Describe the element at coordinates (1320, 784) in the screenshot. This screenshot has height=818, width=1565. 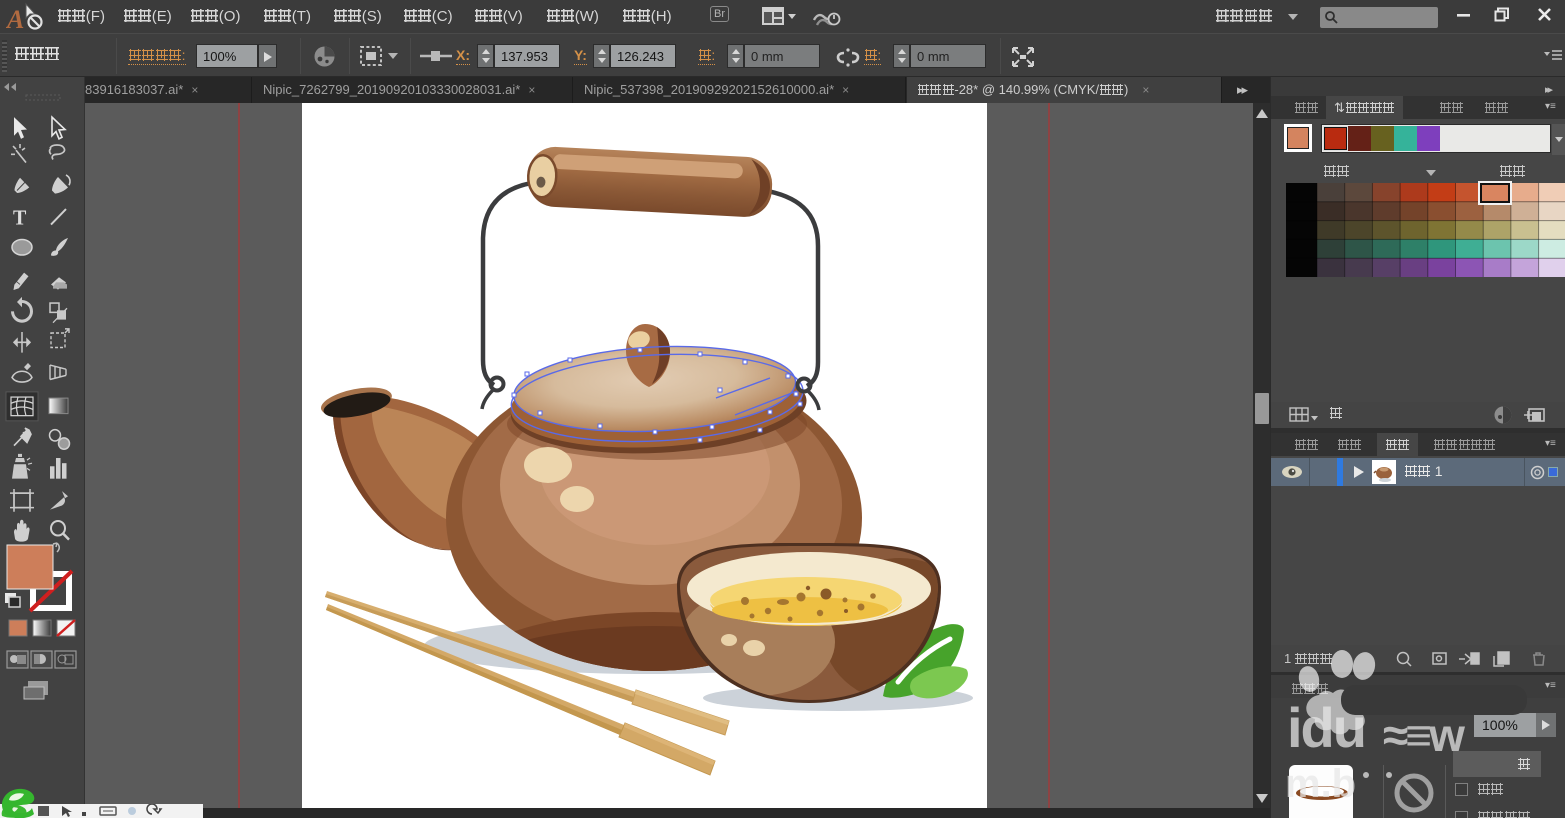
I see `svg-text: m.b` at that location.